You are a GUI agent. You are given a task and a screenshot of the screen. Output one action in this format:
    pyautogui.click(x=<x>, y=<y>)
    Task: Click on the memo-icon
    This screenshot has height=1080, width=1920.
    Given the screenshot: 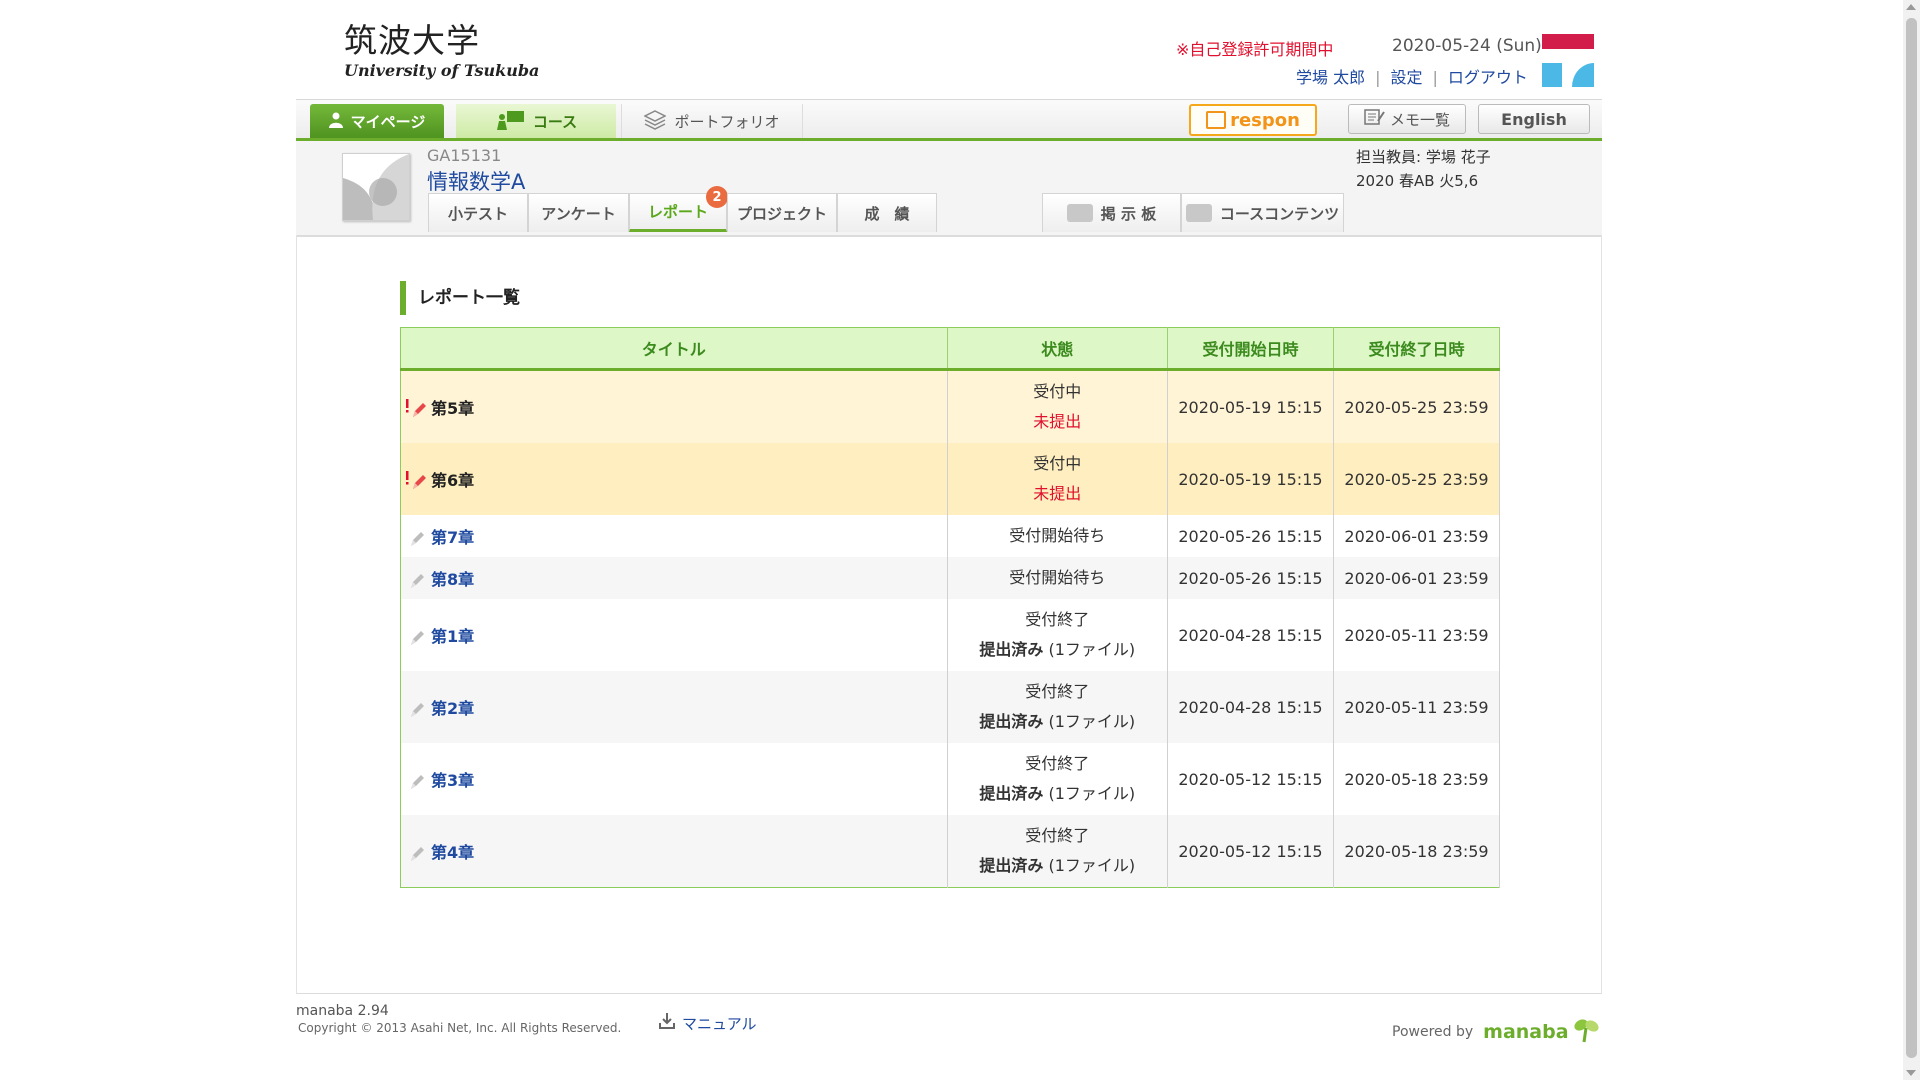 What is the action you would take?
    pyautogui.click(x=1375, y=119)
    